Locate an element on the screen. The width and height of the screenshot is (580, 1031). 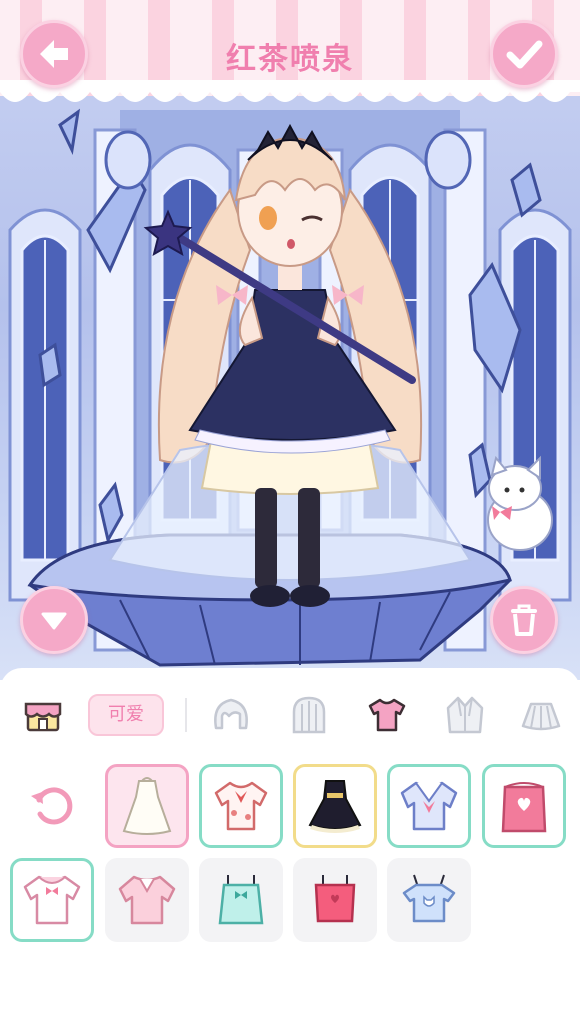
arrow-left-icon is located at coordinates (54, 54).